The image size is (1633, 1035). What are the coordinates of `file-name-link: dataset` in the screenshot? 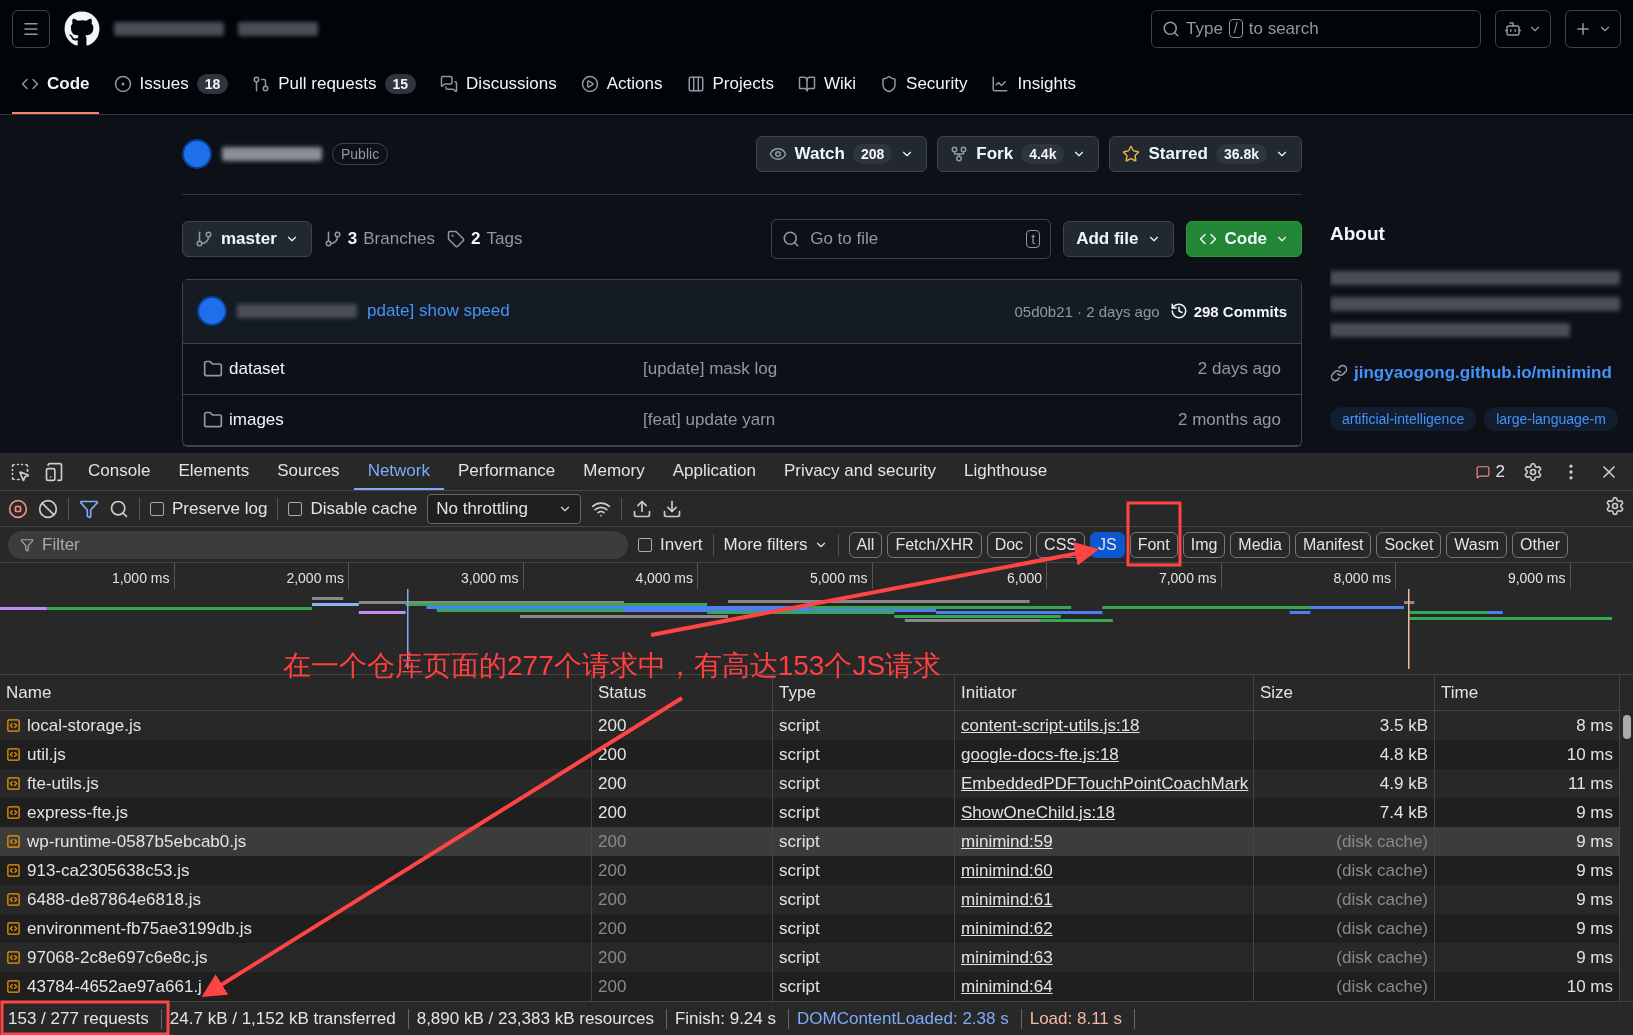 It's located at (423, 368).